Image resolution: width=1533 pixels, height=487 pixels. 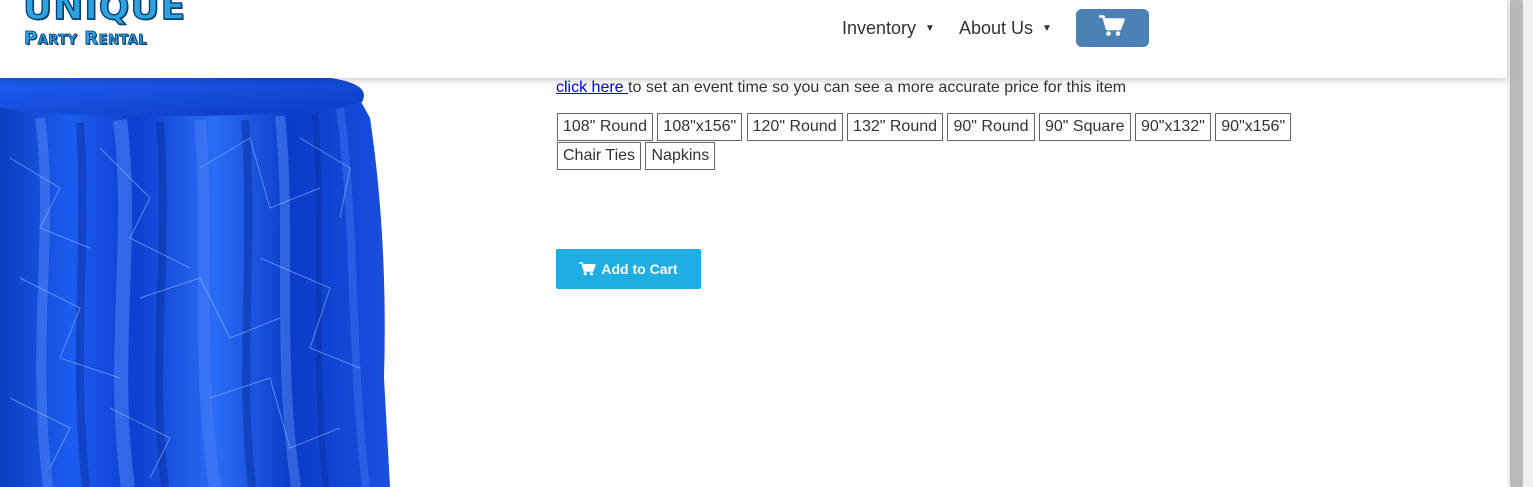 I want to click on size-option-108-round: 108" Round, so click(x=605, y=127).